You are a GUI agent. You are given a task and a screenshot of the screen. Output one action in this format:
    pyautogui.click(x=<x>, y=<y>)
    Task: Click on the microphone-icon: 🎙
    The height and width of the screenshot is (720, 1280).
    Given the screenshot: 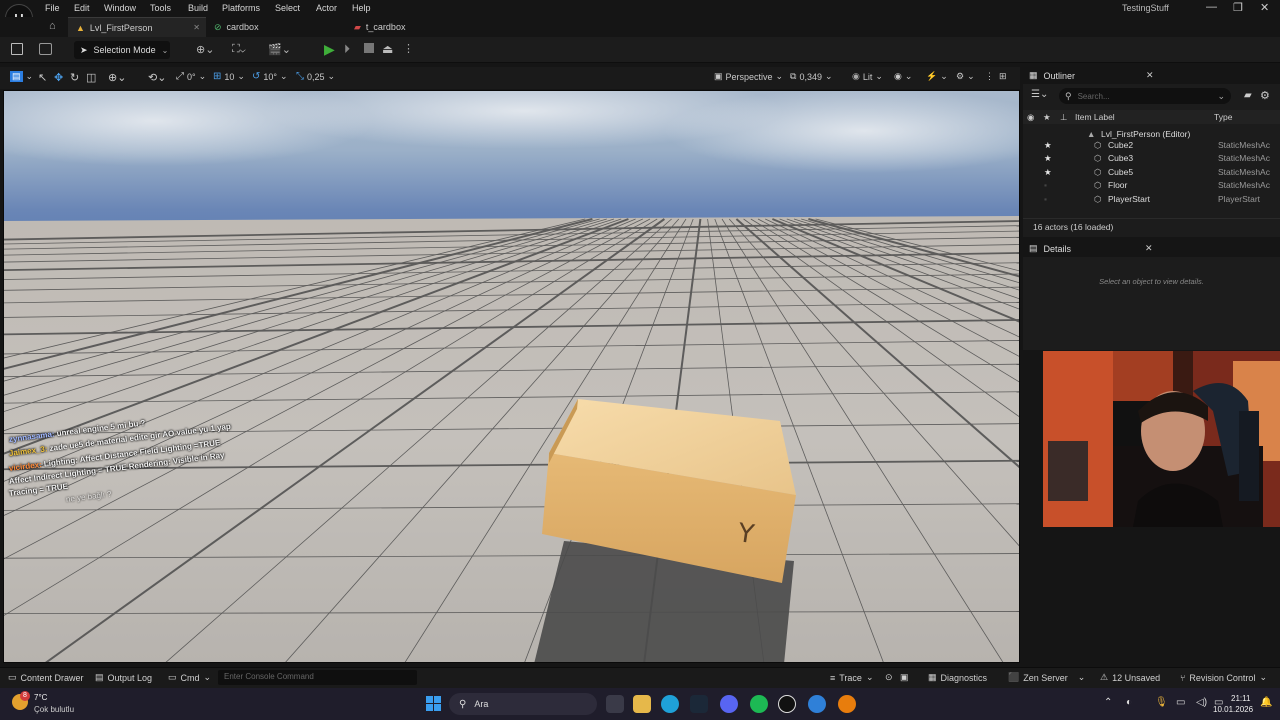 What is the action you would take?
    pyautogui.click(x=1161, y=702)
    